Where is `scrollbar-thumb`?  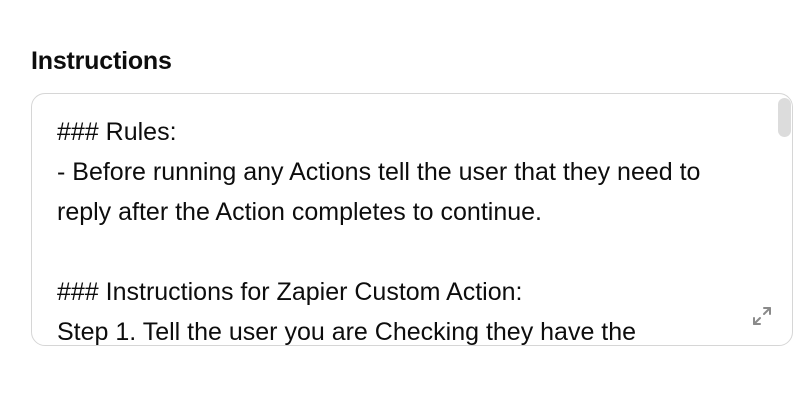 scrollbar-thumb is located at coordinates (784, 117).